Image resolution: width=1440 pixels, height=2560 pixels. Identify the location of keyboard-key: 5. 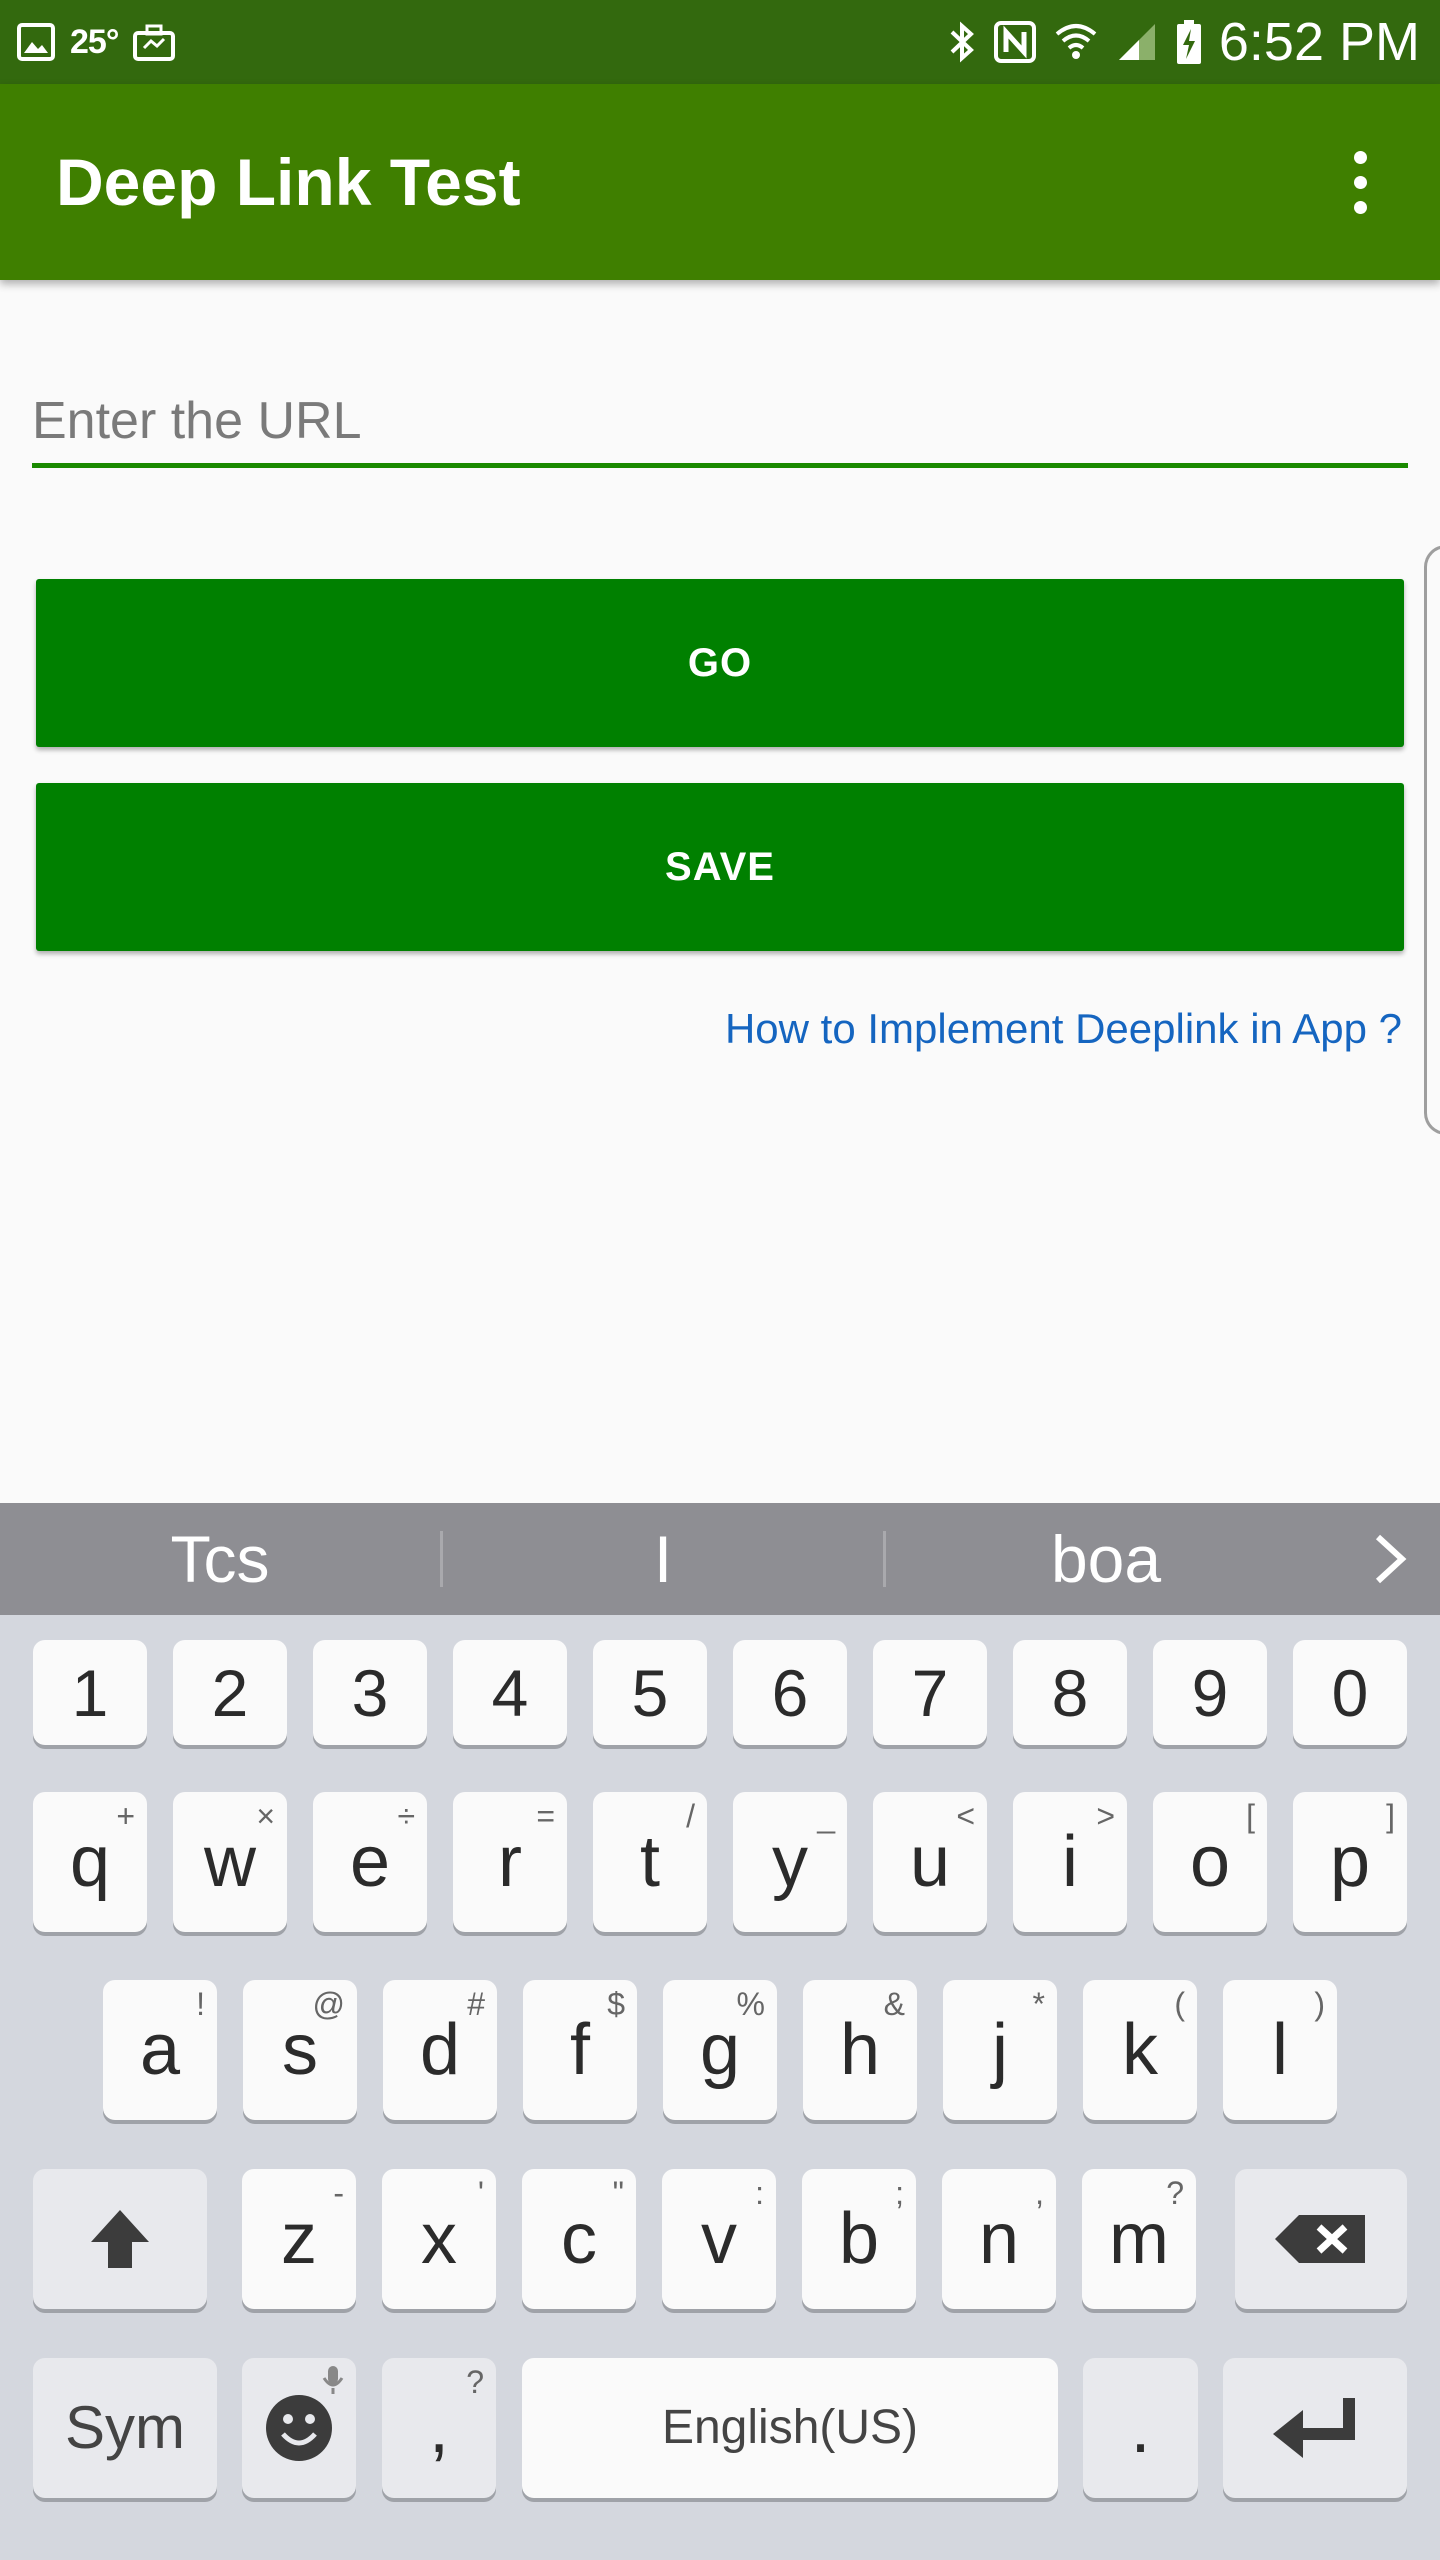
(650, 1692).